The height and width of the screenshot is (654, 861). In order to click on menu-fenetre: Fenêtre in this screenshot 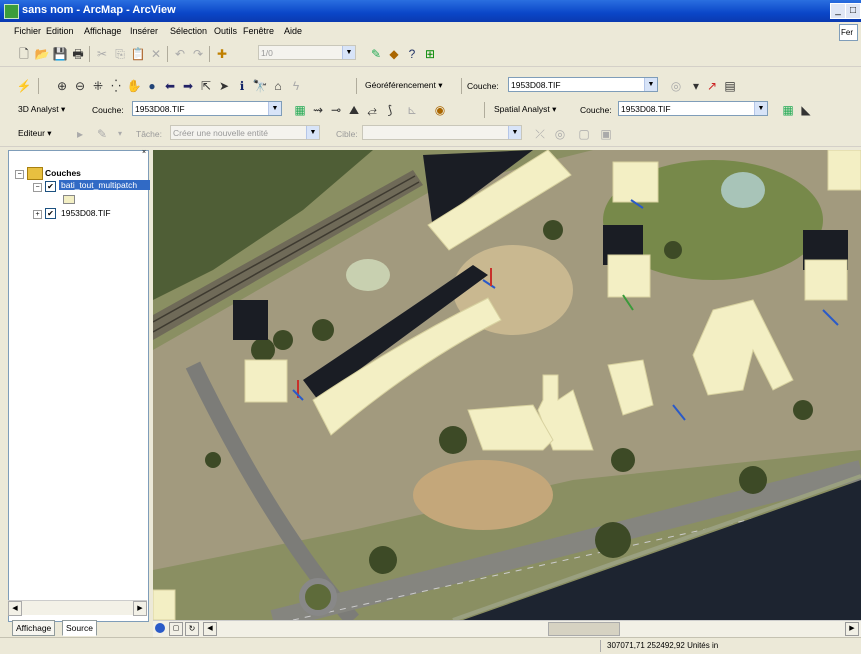, I will do `click(258, 31)`.